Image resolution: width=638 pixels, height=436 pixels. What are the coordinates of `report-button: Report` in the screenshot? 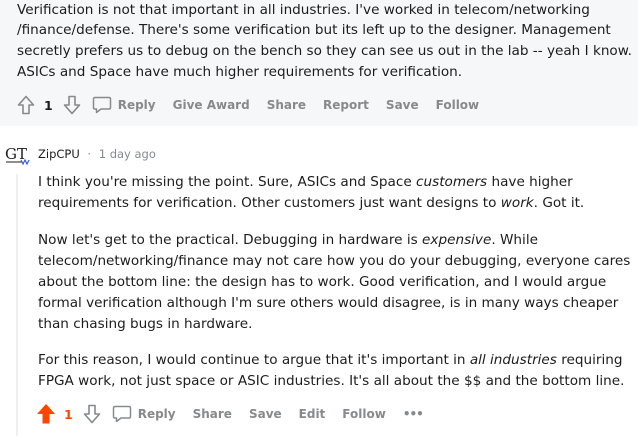 It's located at (346, 105).